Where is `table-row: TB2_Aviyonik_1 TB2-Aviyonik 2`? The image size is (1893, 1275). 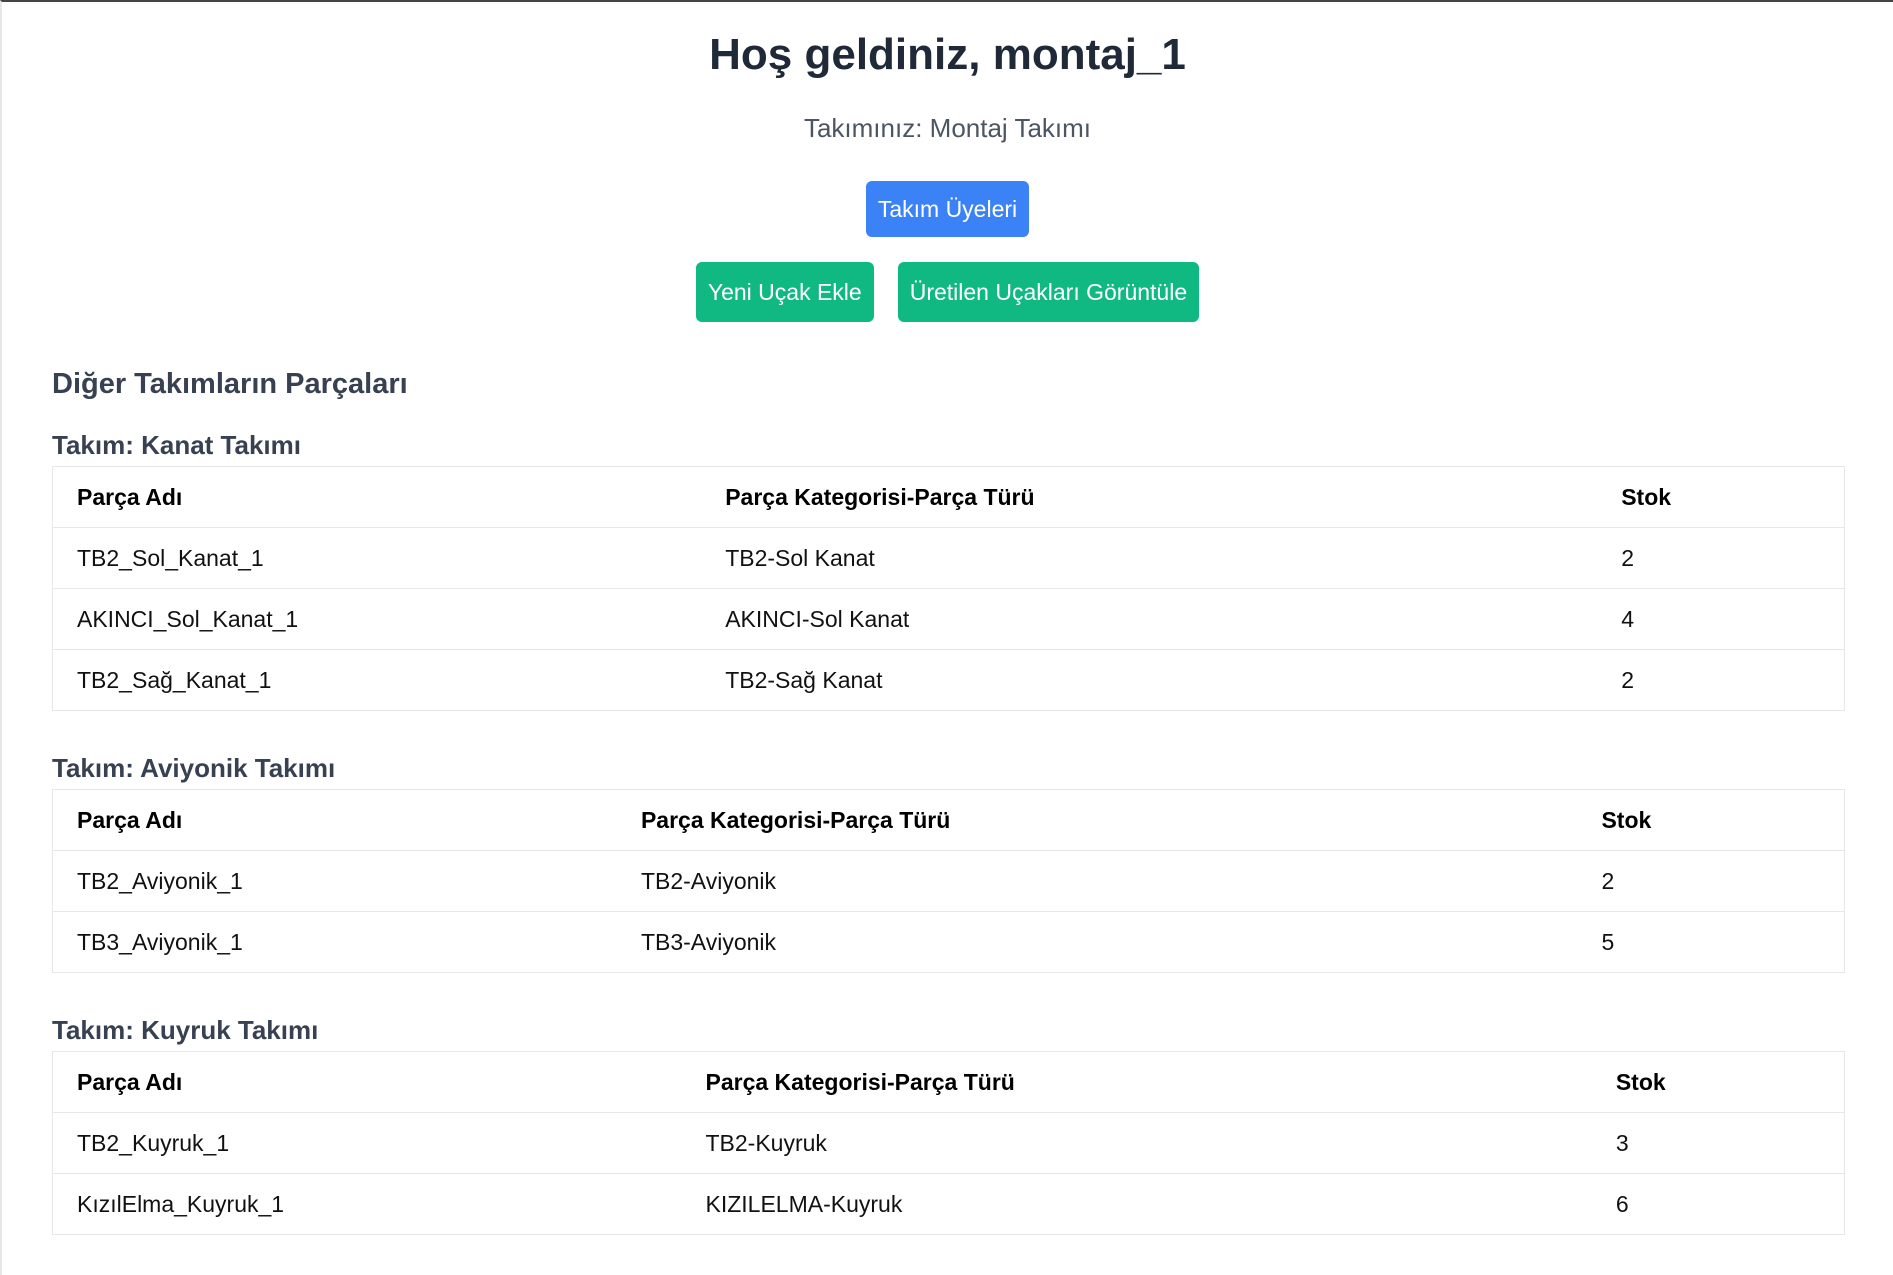 table-row: TB2_Aviyonik_1 TB2-Aviyonik 2 is located at coordinates (948, 881).